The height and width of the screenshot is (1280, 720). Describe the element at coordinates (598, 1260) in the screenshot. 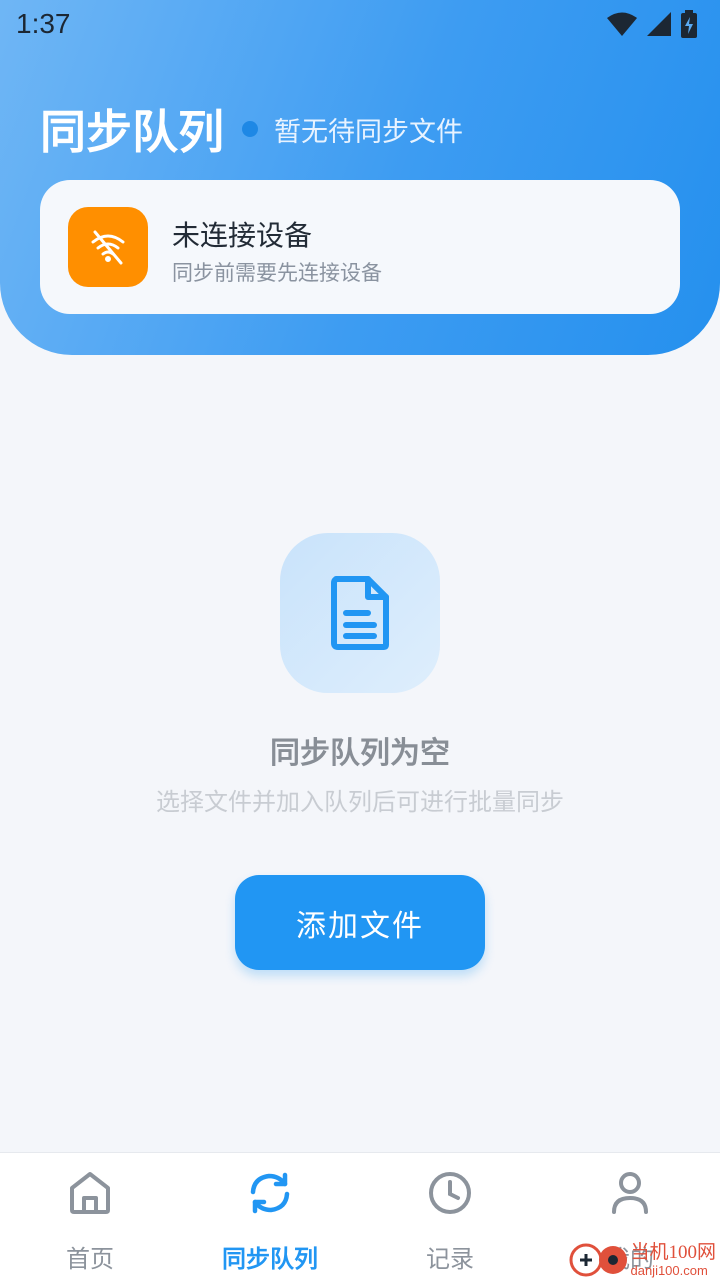

I see `watermark-logo-icon` at that location.